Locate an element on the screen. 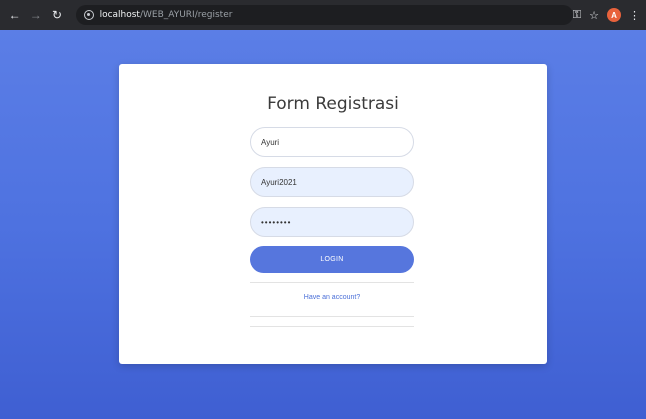 The height and width of the screenshot is (419, 646). form-title: Form Registrasi is located at coordinates (333, 104).